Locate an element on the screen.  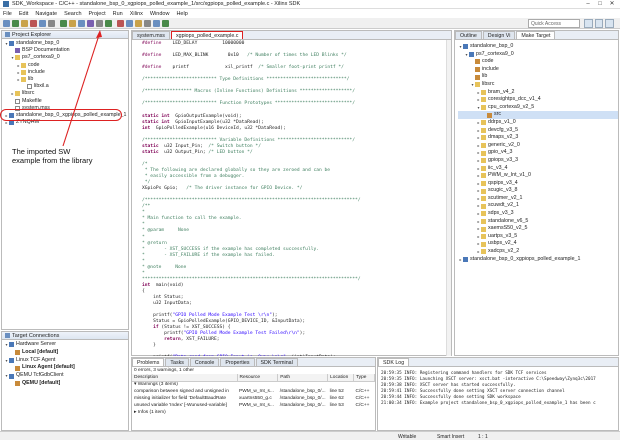
menu-edit: Edit is located at coordinates (23, 14).